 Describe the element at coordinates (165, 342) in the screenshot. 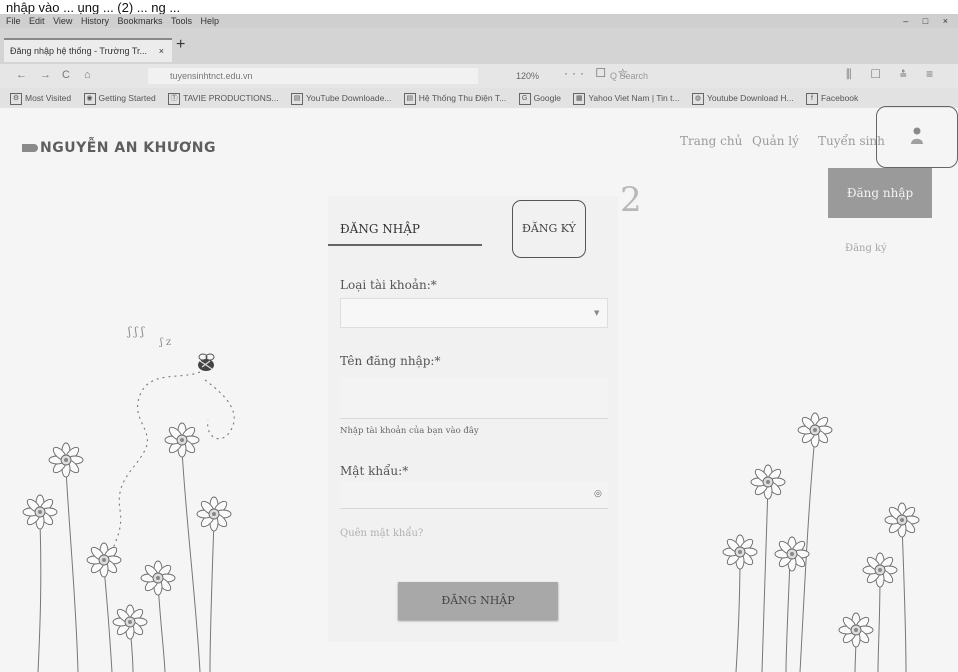

I see `svg-text: ʃ z` at that location.